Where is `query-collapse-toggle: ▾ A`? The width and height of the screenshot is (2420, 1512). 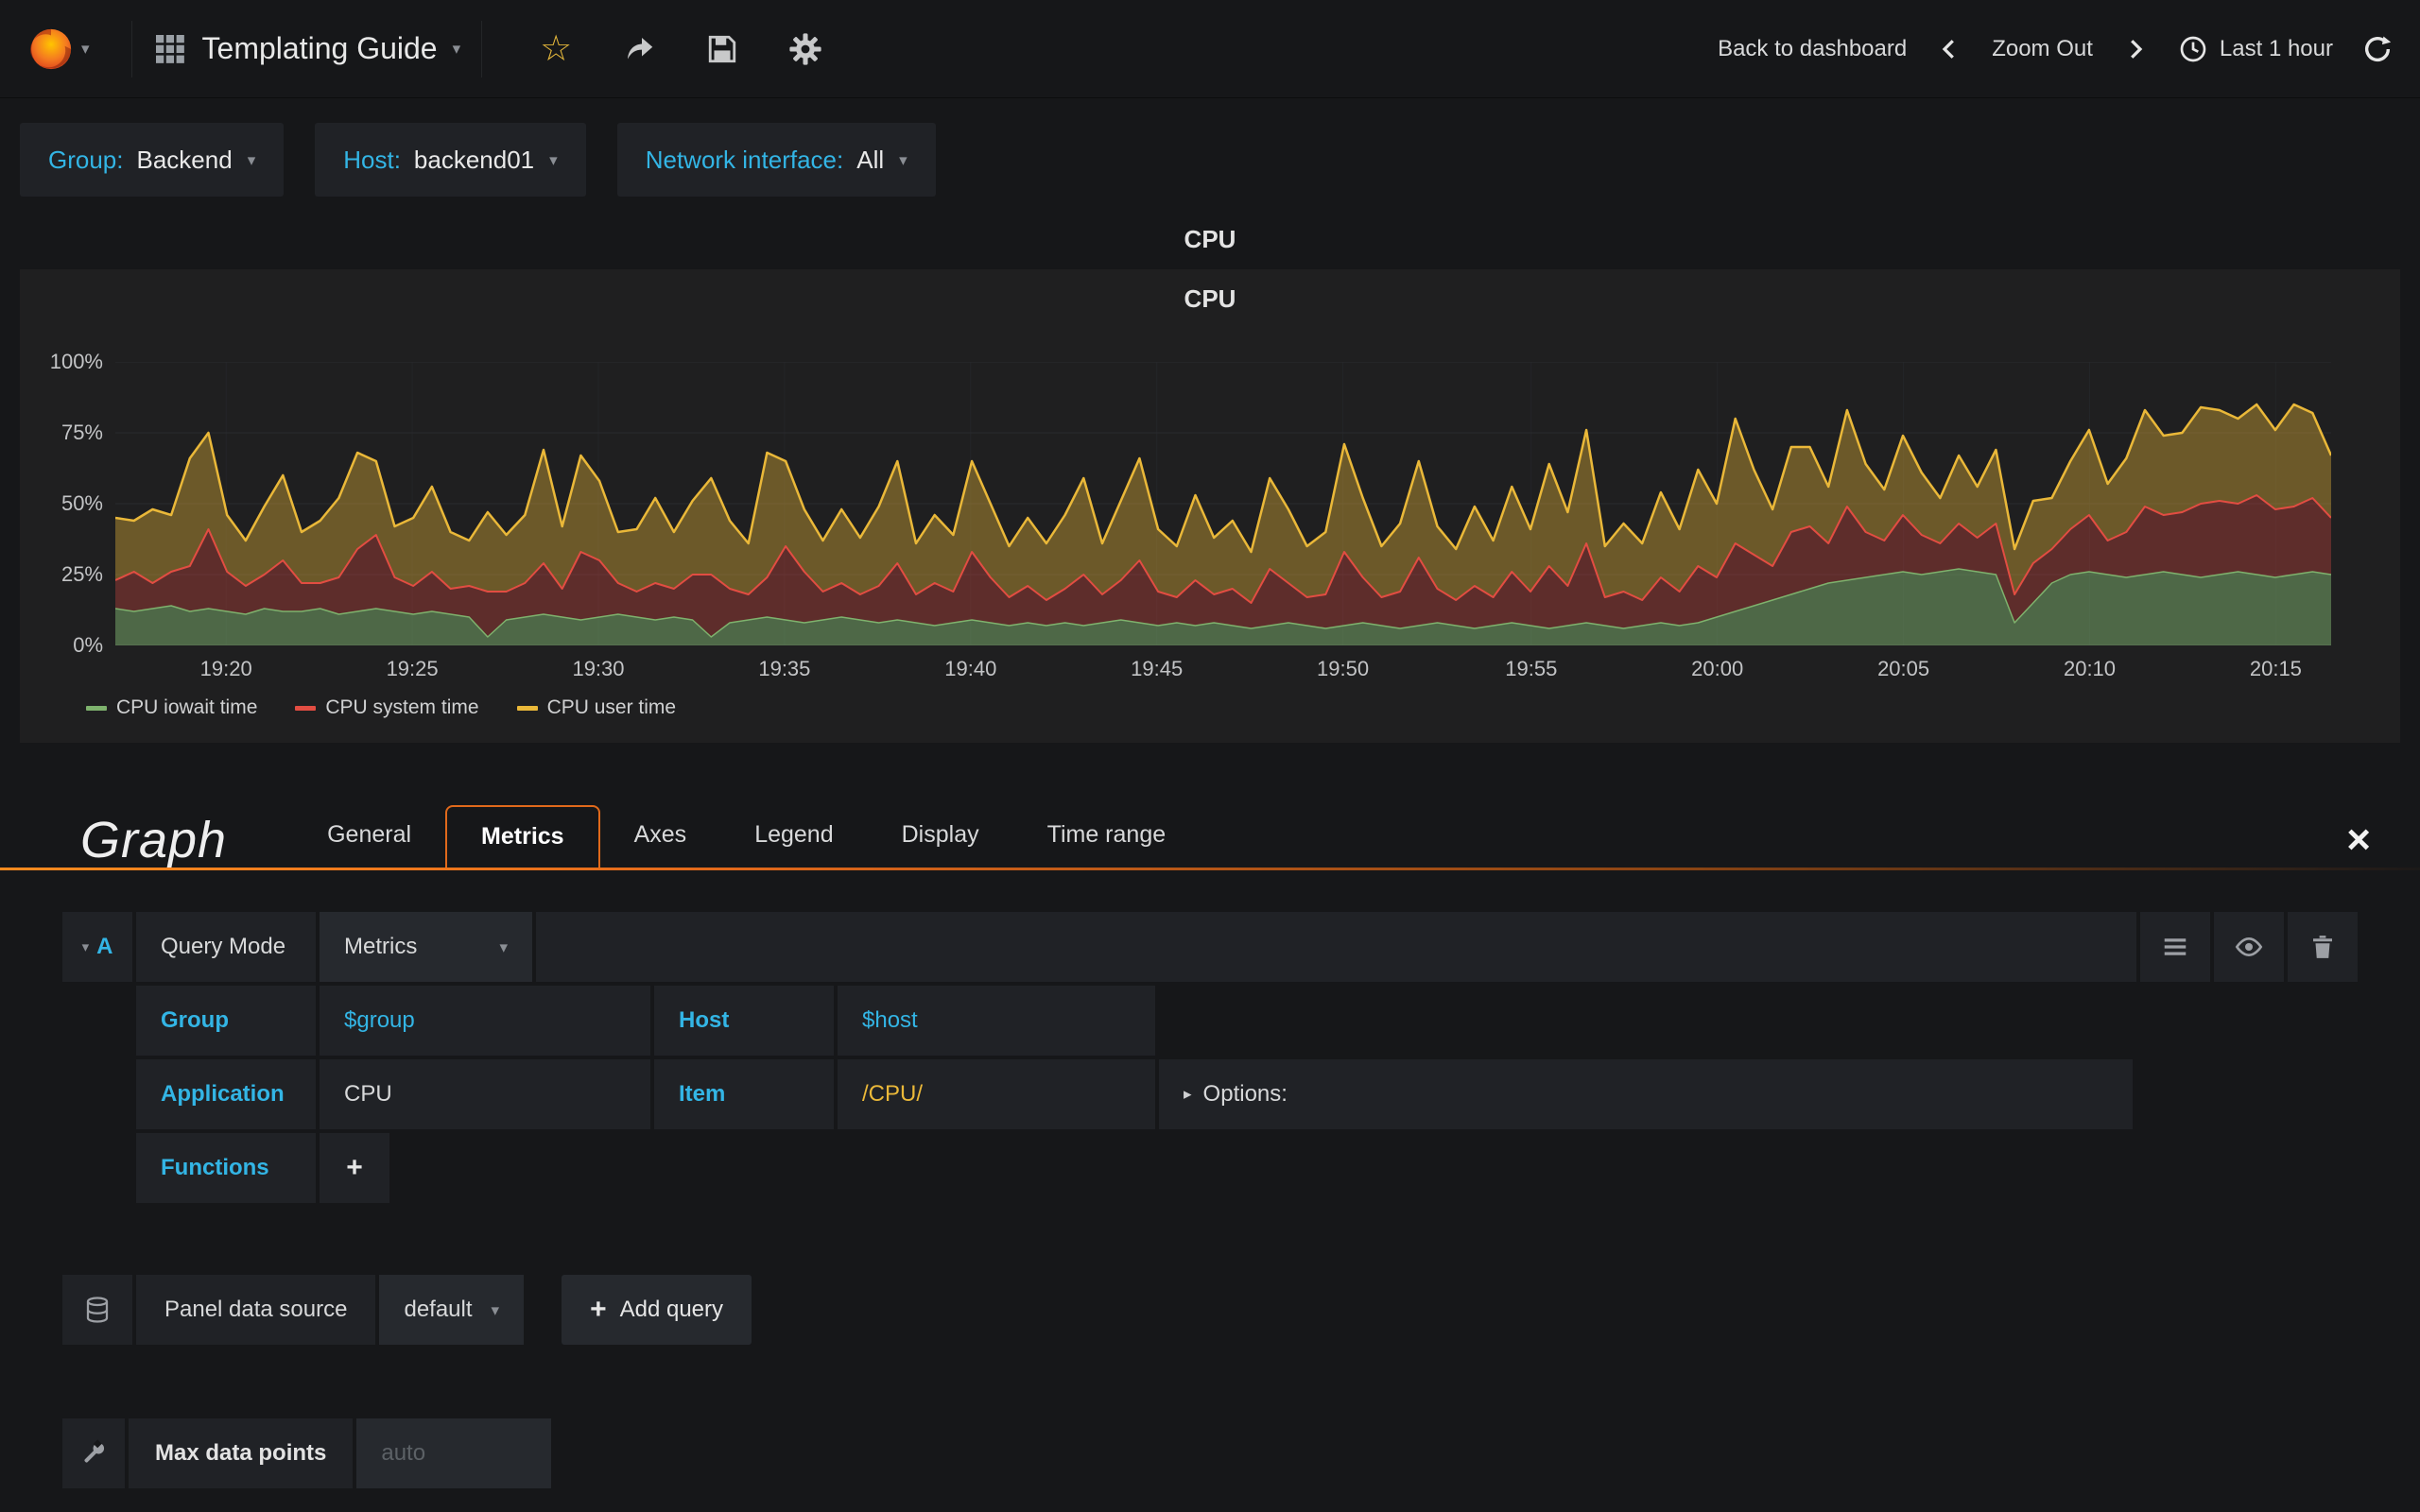
query-collapse-toggle: ▾ A is located at coordinates (97, 947).